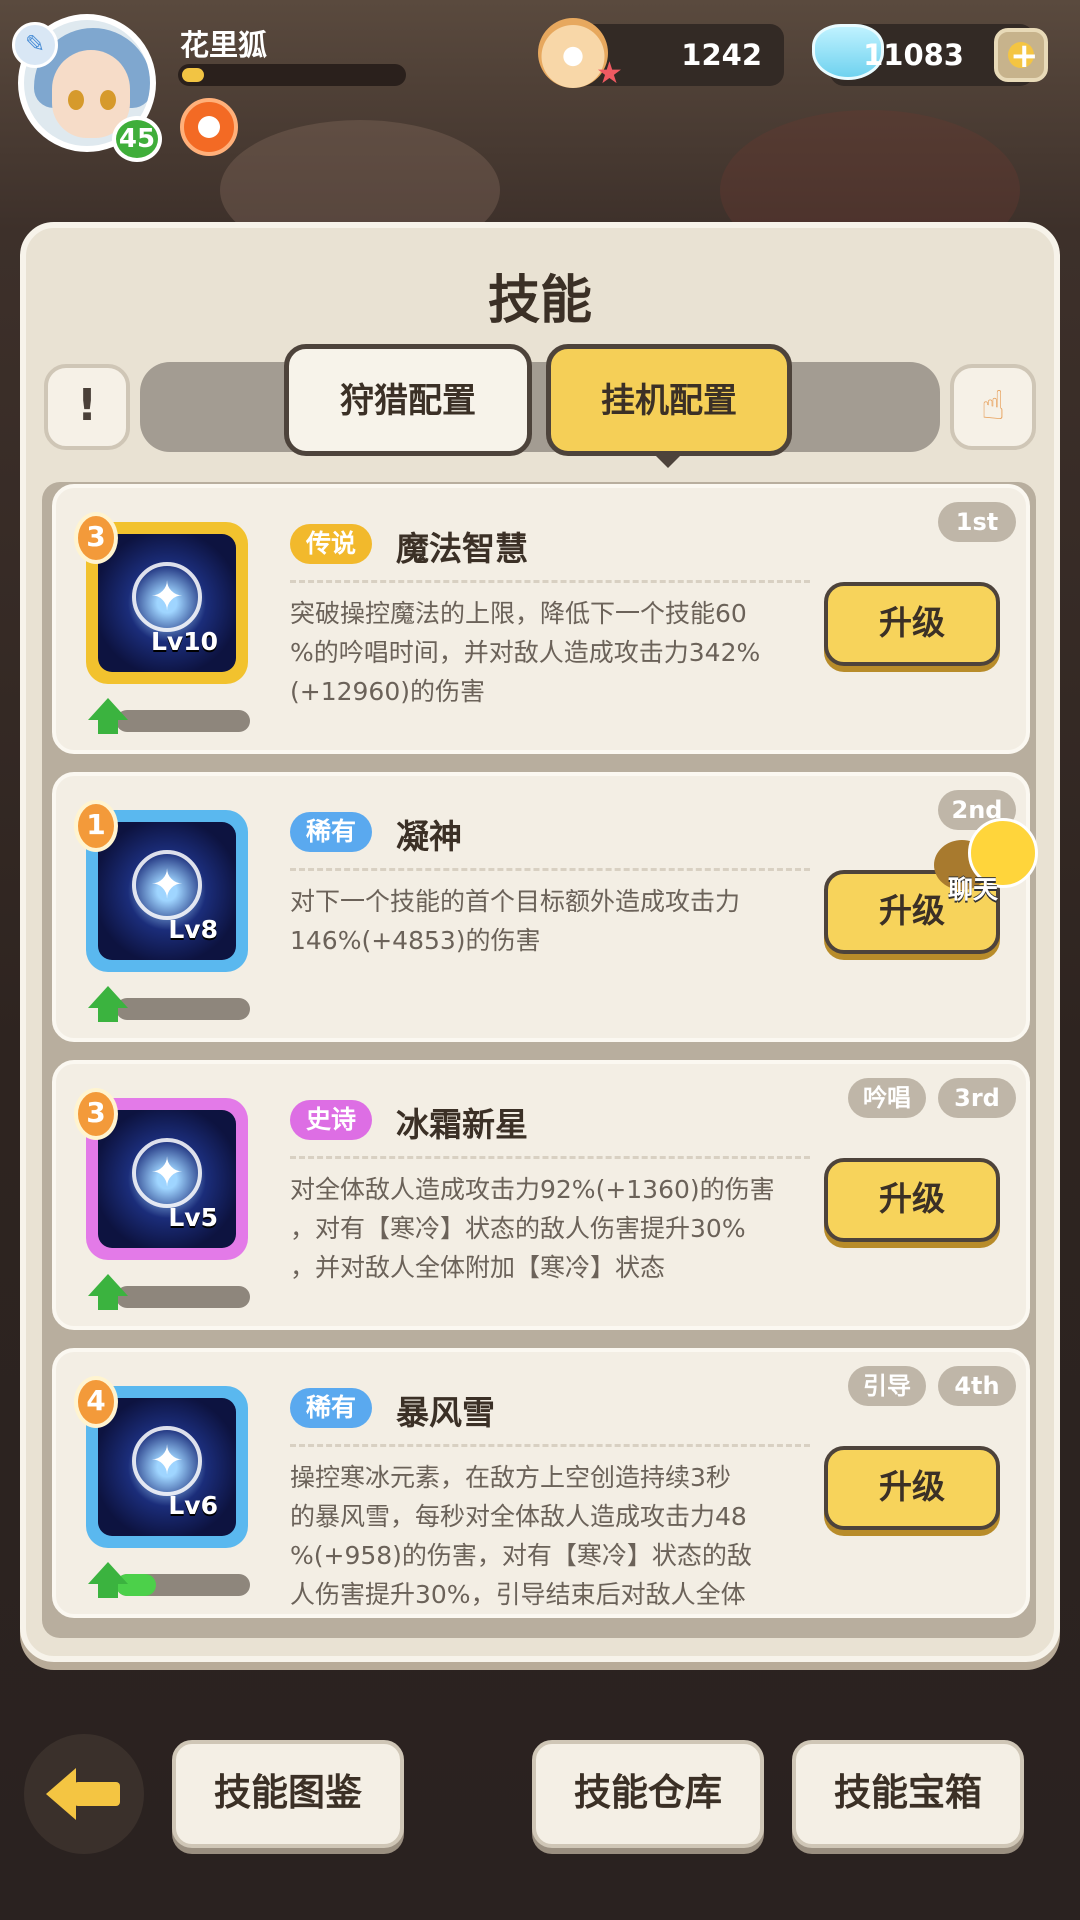  What do you see at coordinates (532, 1189) in the screenshot?
I see `skill-desc-line: 对全体敌人造成攻击力92%(+1360)的伤害` at bounding box center [532, 1189].